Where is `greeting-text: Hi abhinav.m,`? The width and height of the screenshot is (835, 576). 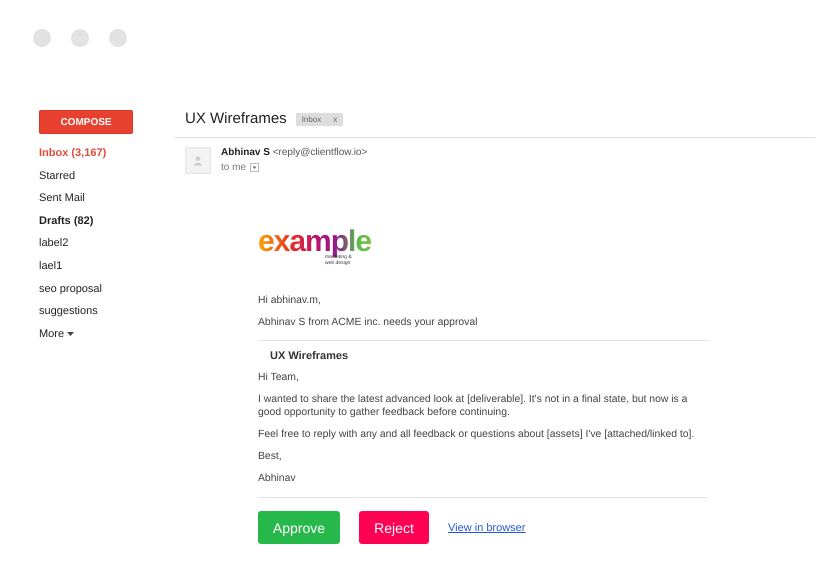 greeting-text: Hi abhinav.m, is located at coordinates (290, 300).